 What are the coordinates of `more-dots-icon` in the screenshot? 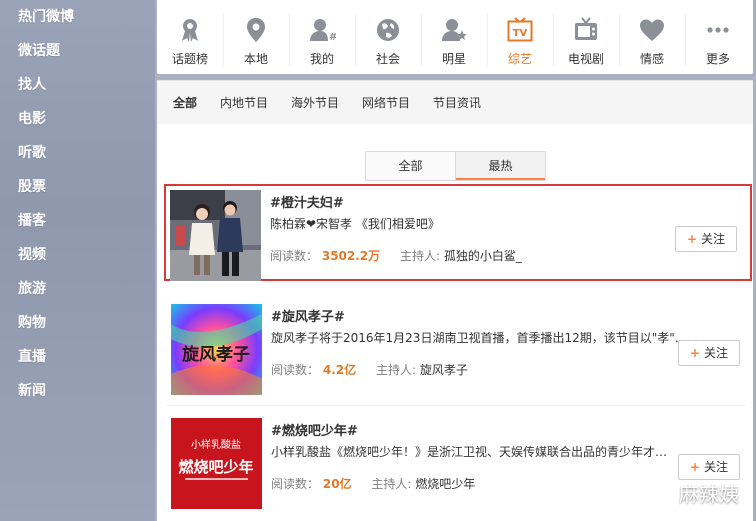 It's located at (718, 30).